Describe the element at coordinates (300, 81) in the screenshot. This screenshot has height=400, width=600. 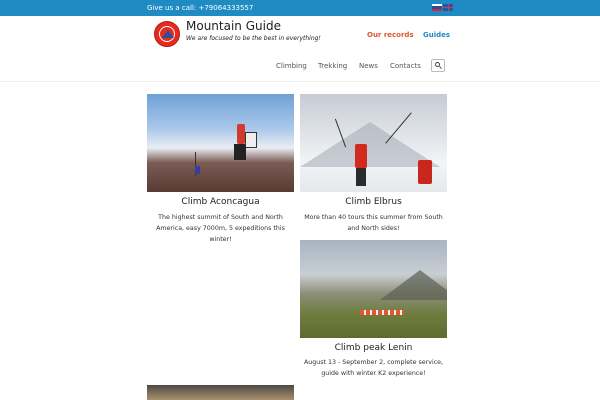
I see `header-divider` at that location.